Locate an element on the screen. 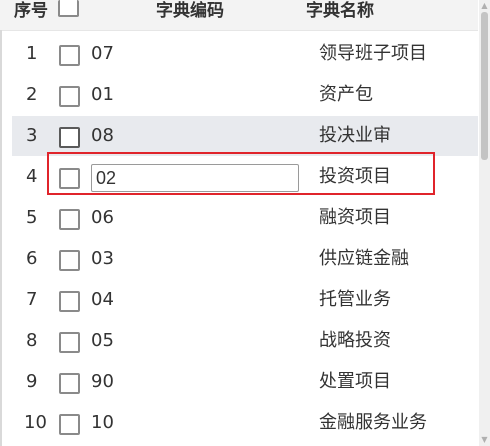  row-code: 01 is located at coordinates (102, 94).